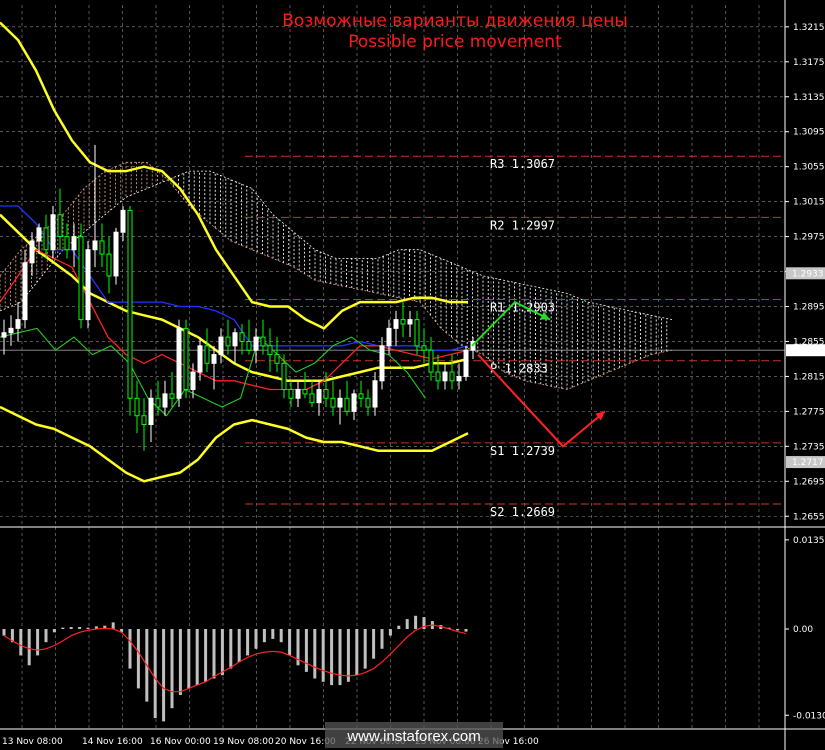 This screenshot has width=825, height=750. I want to click on y-tick-label: 1.3015, so click(809, 203).